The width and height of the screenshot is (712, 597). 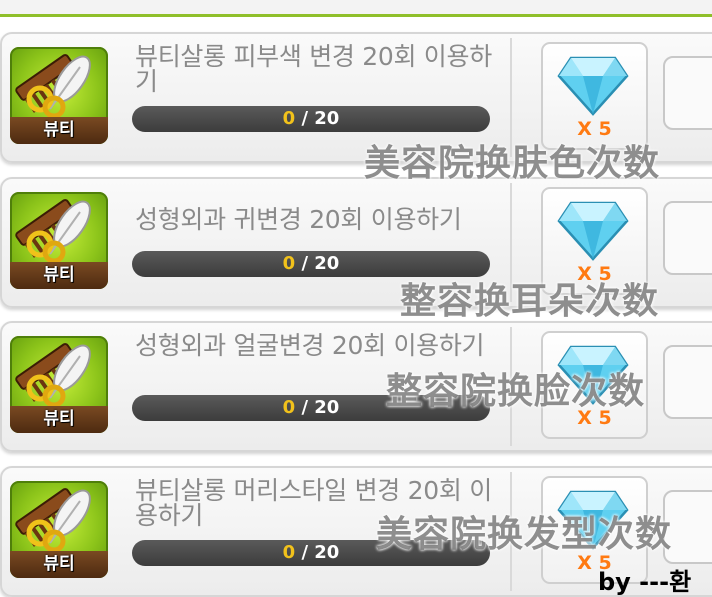 I want to click on quest-title: 성형외과 얼굴변경 20회 이용하기, so click(x=310, y=345).